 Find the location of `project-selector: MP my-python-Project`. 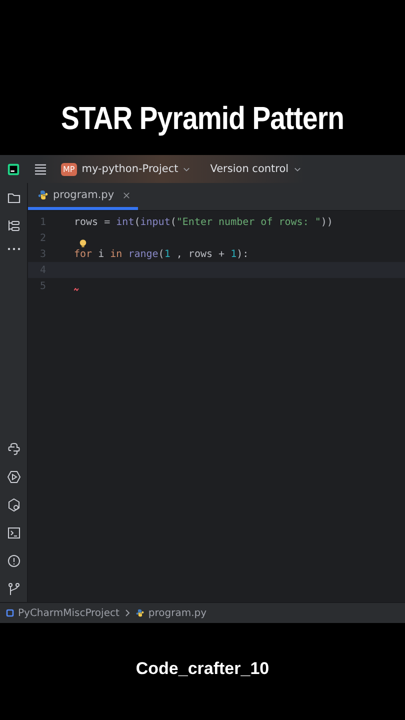

project-selector: MP my-python-Project is located at coordinates (125, 169).